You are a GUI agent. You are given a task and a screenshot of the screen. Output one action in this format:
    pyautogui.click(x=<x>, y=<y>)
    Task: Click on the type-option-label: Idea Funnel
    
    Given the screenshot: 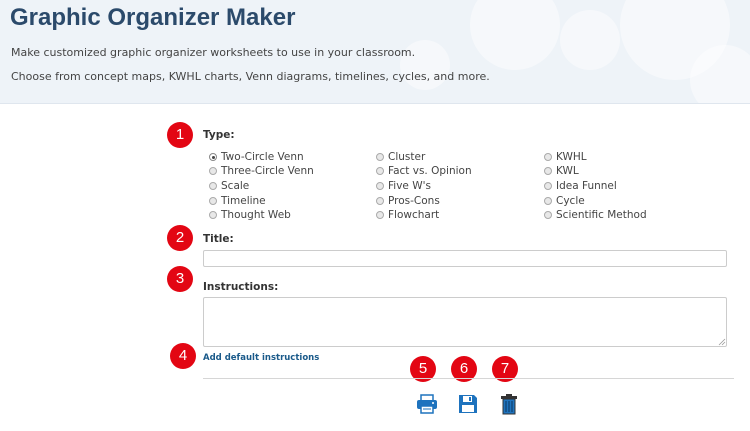 What is the action you would take?
    pyautogui.click(x=586, y=186)
    